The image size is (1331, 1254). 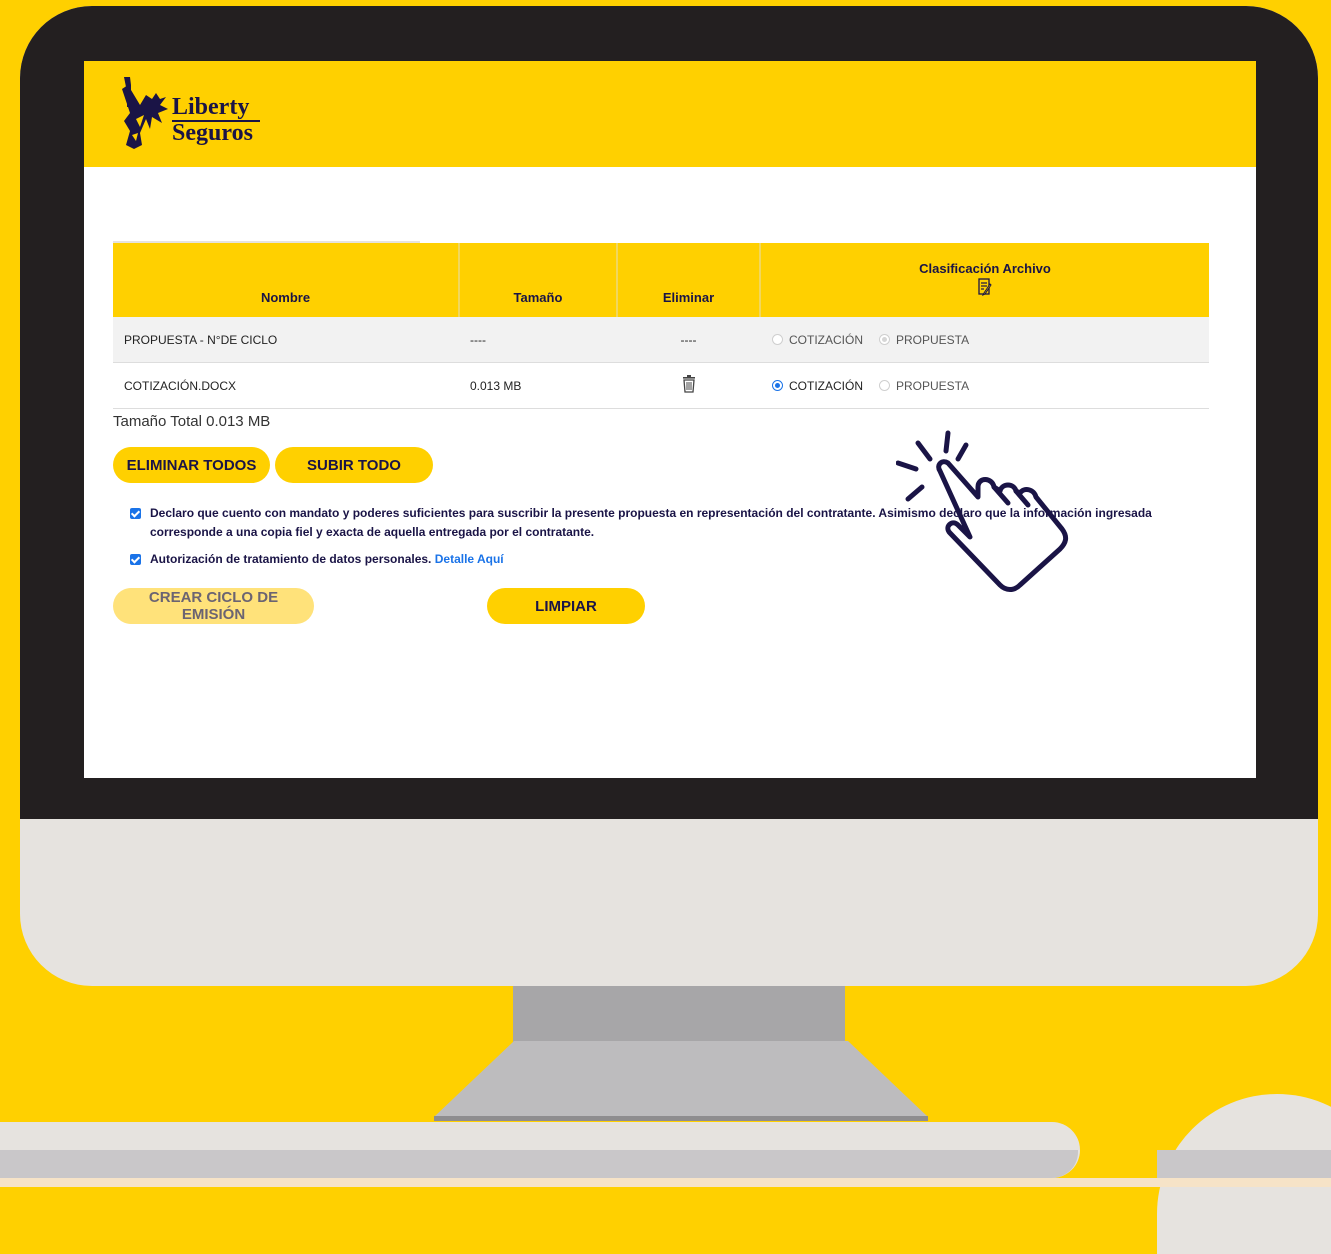 I want to click on statue-of-liberty-logo, so click(x=145, y=113).